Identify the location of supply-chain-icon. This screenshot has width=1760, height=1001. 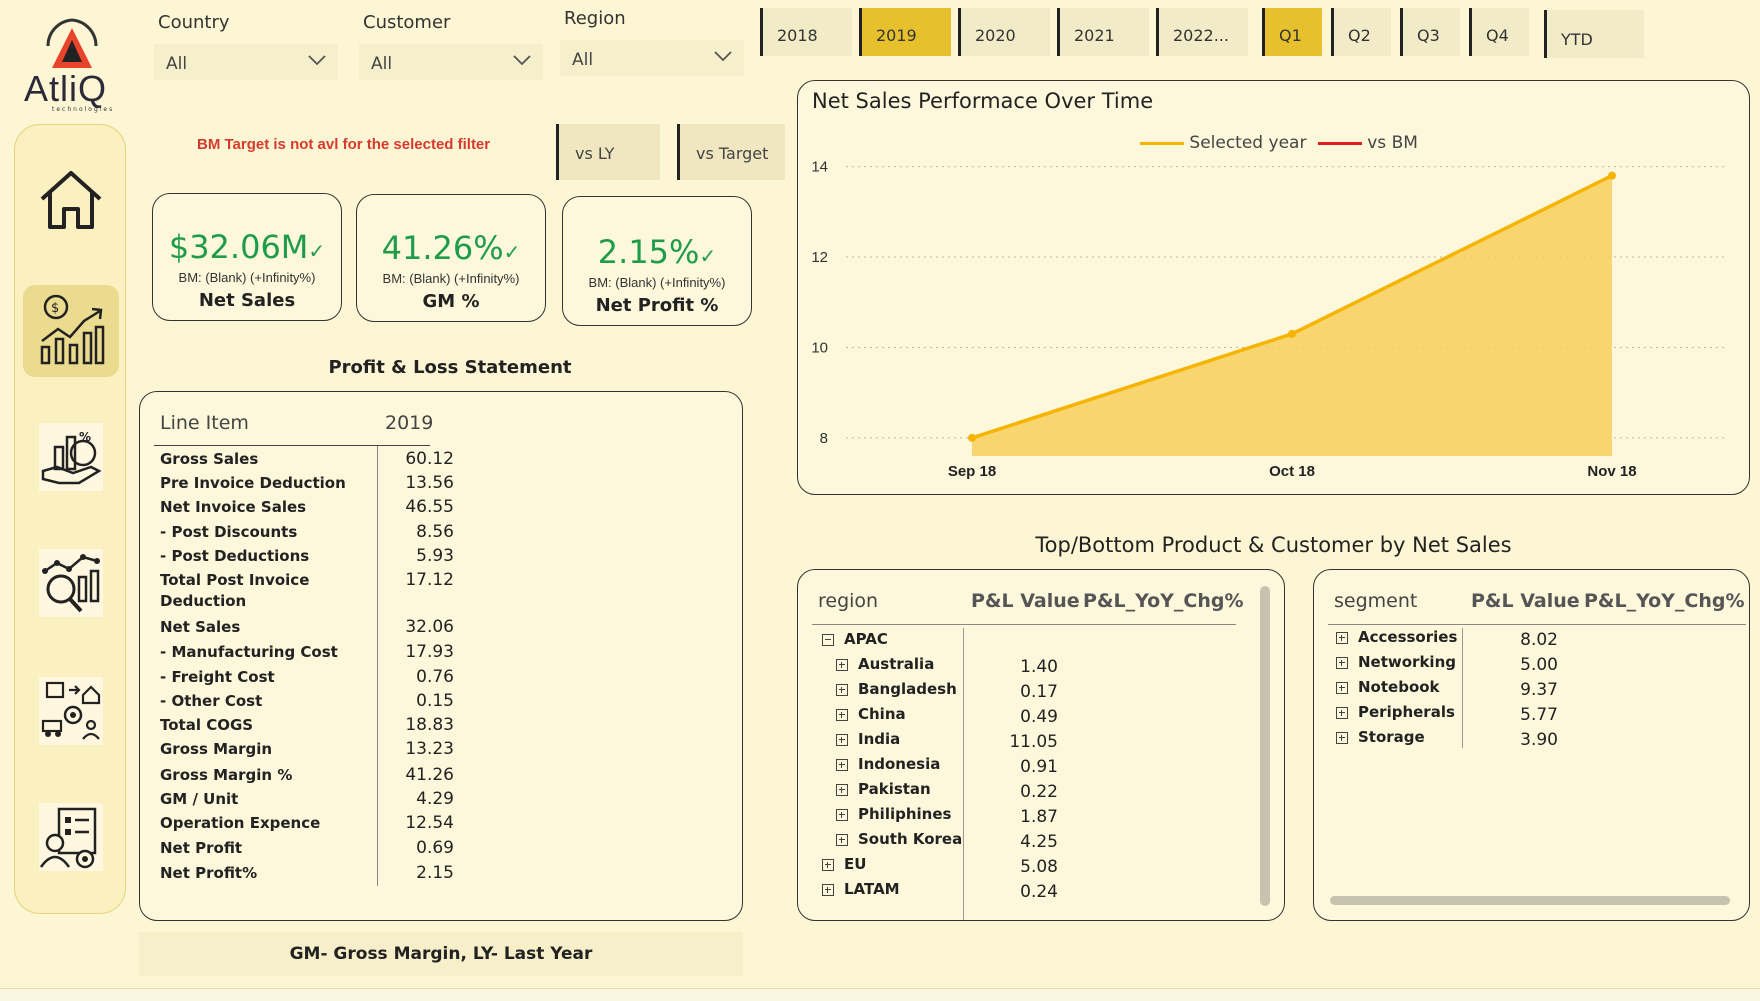
(71, 710).